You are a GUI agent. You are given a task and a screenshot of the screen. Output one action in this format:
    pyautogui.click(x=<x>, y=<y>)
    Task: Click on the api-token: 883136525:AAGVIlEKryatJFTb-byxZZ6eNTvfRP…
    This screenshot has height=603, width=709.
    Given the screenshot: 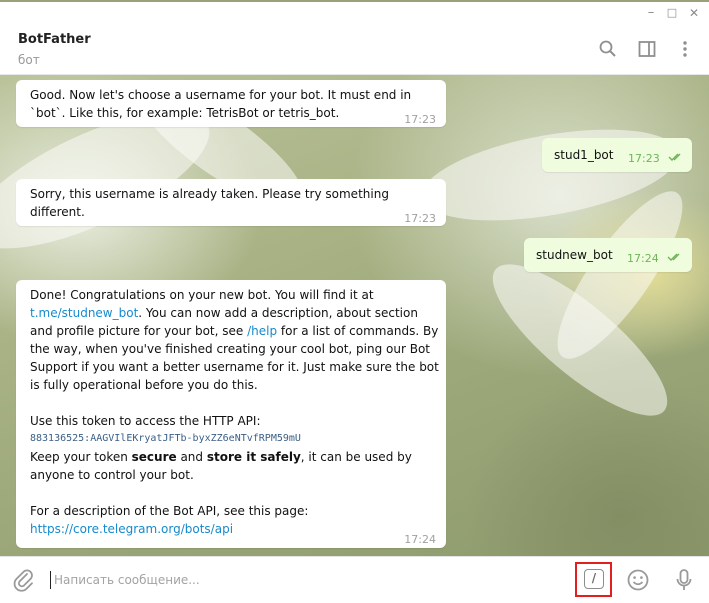 What is the action you would take?
    pyautogui.click(x=235, y=439)
    